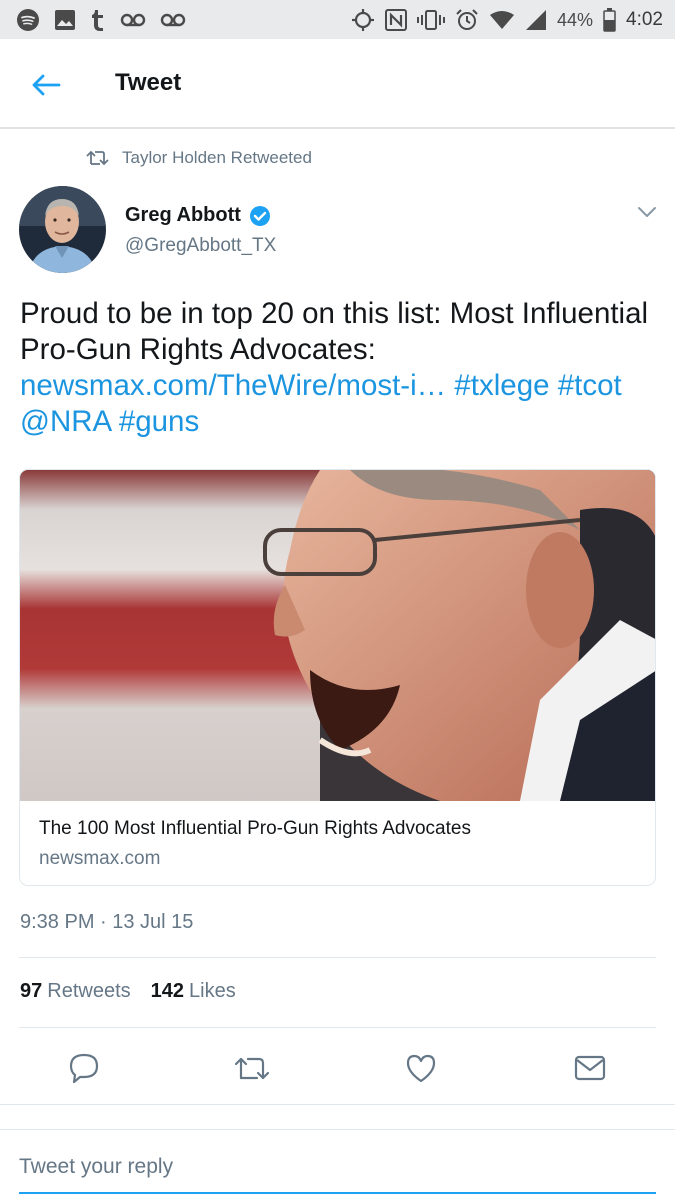  I want to click on hashtag-tcot: #tcot, so click(590, 385).